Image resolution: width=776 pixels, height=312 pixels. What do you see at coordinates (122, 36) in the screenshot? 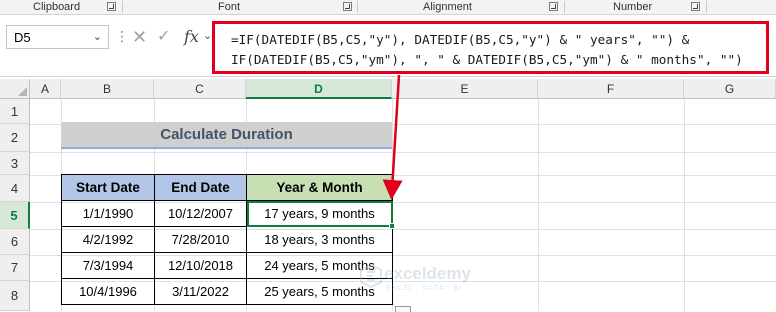
I see `vertical-dots-icon: ⋮` at bounding box center [122, 36].